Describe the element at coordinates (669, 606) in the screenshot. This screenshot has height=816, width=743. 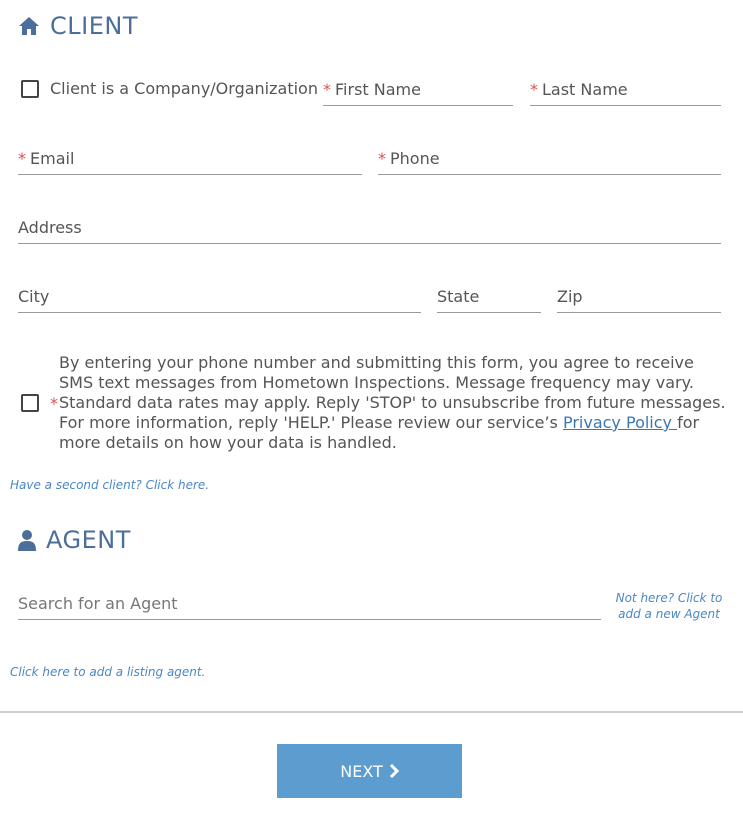
I see `add-new-agent-link: Not here? Click to add a new Agent` at that location.